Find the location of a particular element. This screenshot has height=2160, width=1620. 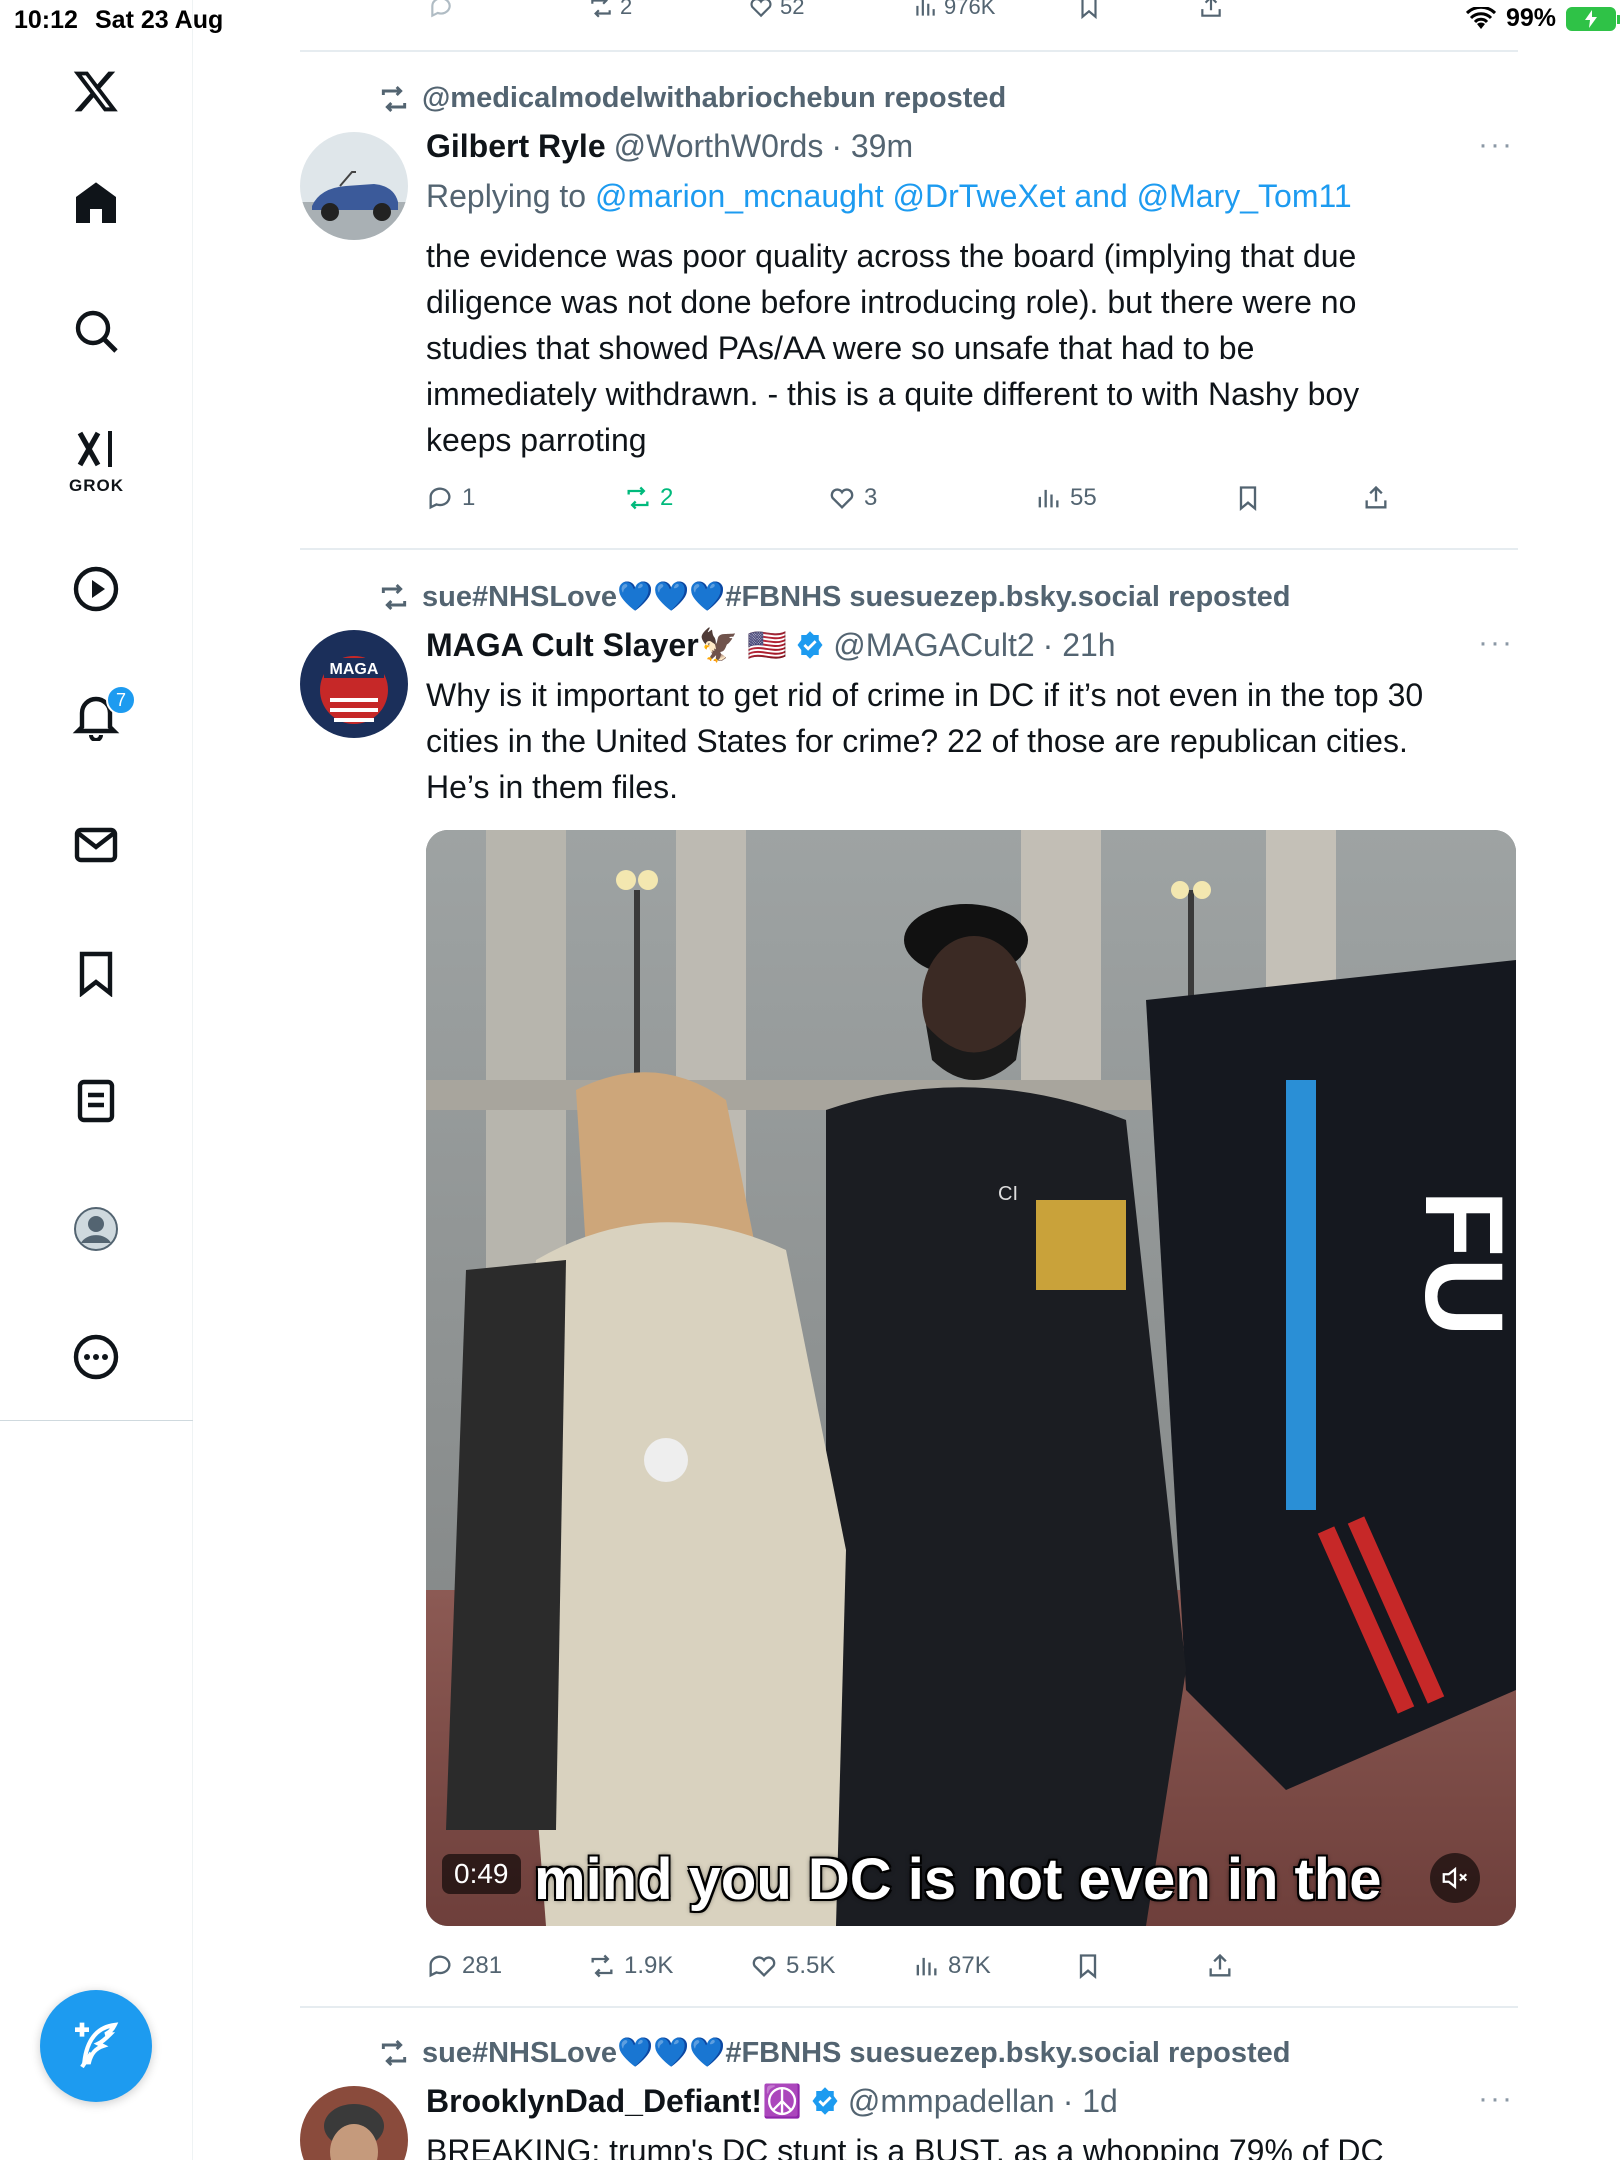

video-caption: mind you DC is not even in the is located at coordinates (958, 1879).